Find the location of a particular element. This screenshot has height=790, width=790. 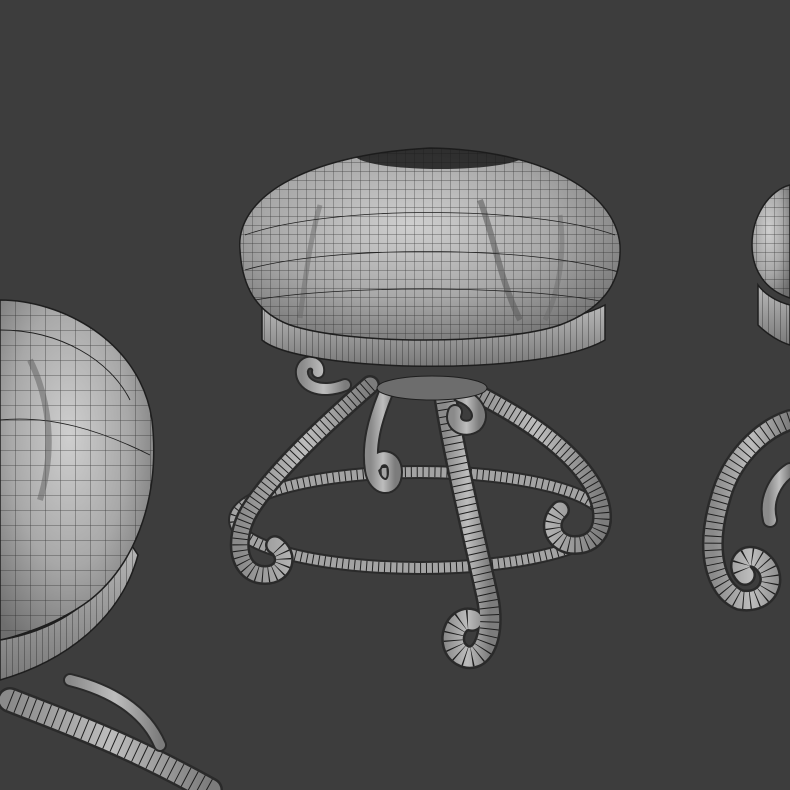

center-stool-cushion is located at coordinates (430, 244).